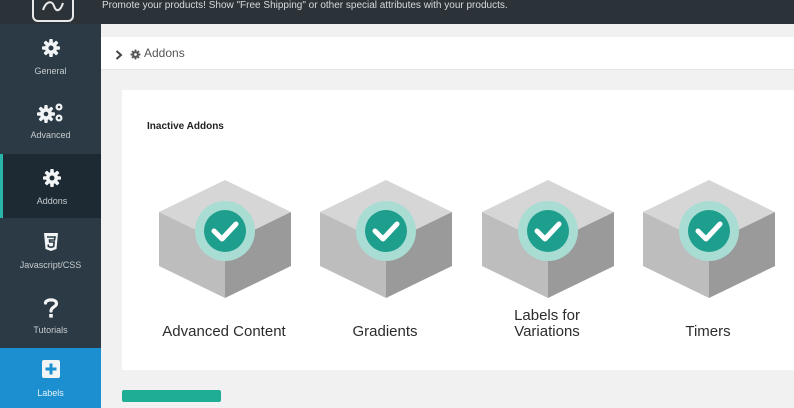  Describe the element at coordinates (50, 308) in the screenshot. I see `question-icon` at that location.